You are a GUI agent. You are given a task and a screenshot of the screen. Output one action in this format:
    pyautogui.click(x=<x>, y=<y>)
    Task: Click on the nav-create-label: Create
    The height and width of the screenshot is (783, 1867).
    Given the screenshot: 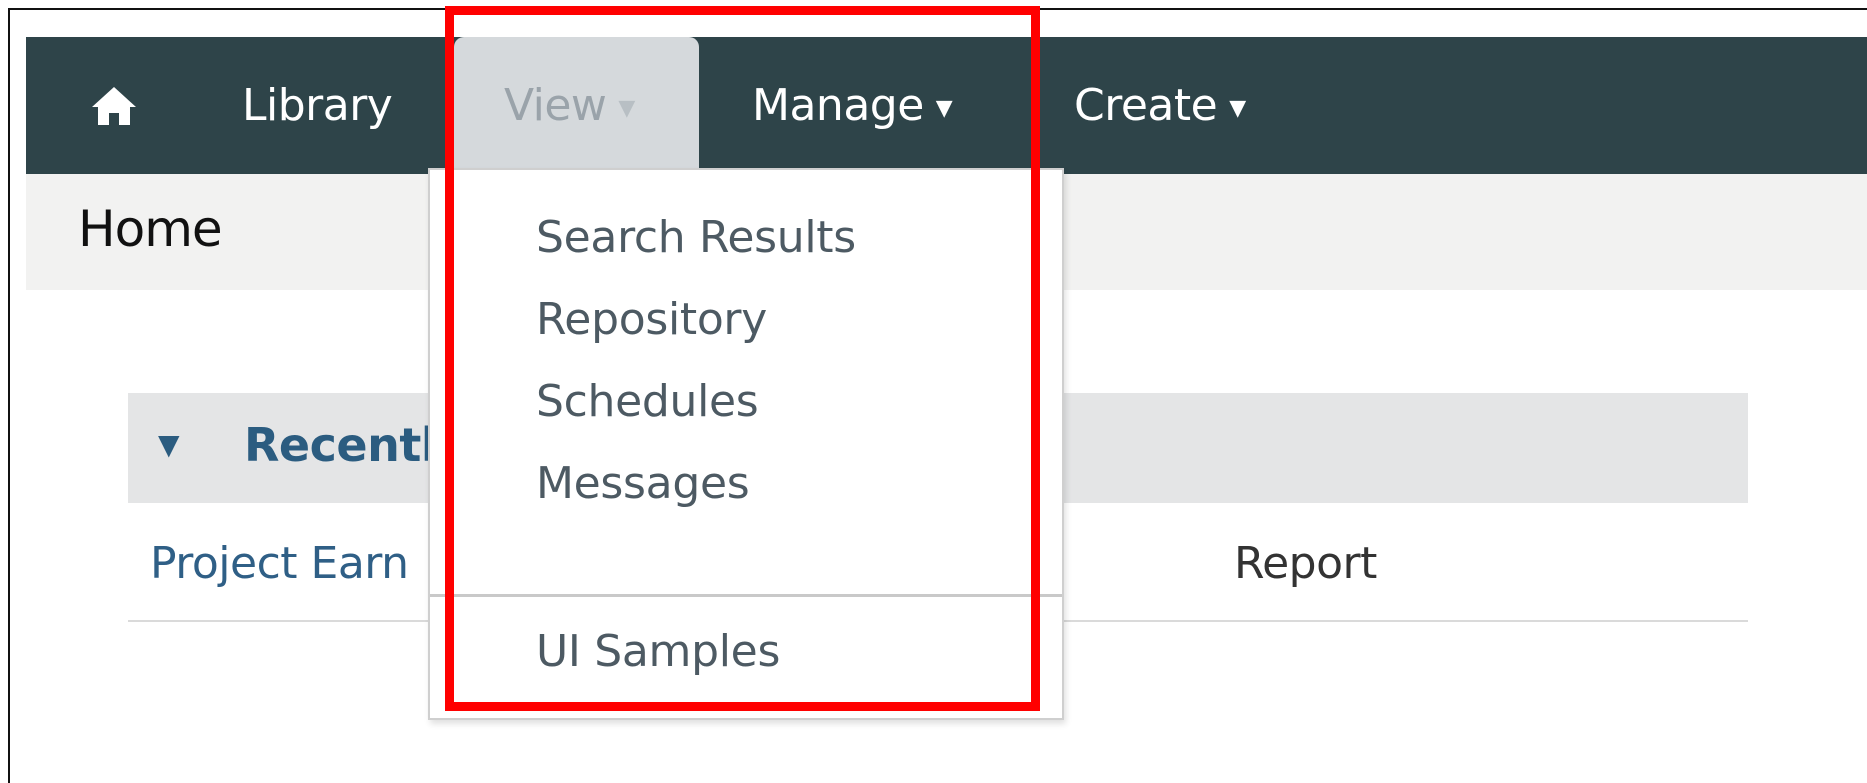 What is the action you would take?
    pyautogui.click(x=1146, y=105)
    